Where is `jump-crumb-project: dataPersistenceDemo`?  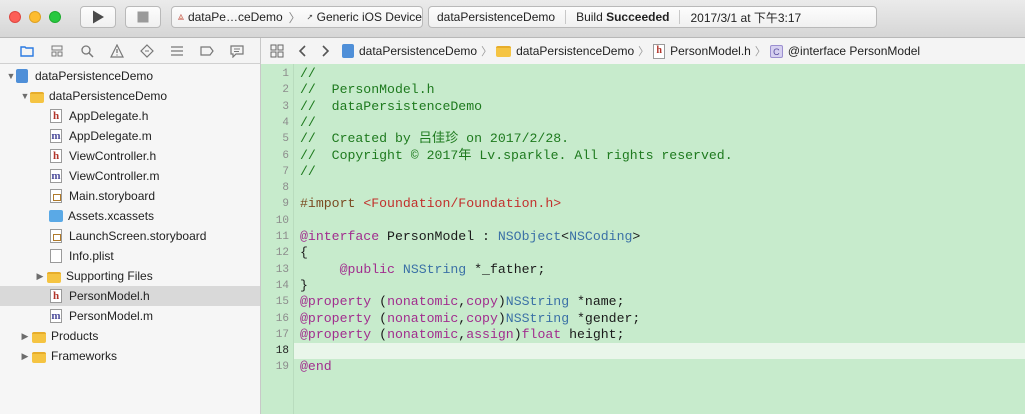 jump-crumb-project: dataPersistenceDemo is located at coordinates (409, 51).